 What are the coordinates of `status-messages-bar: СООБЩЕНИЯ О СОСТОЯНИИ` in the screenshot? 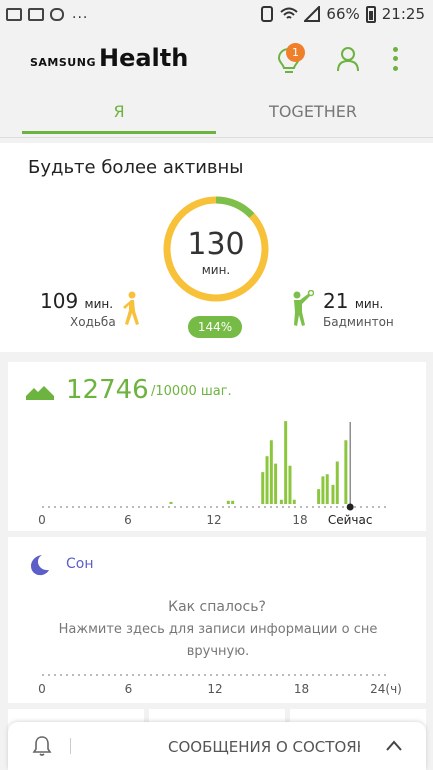 It's located at (217, 746).